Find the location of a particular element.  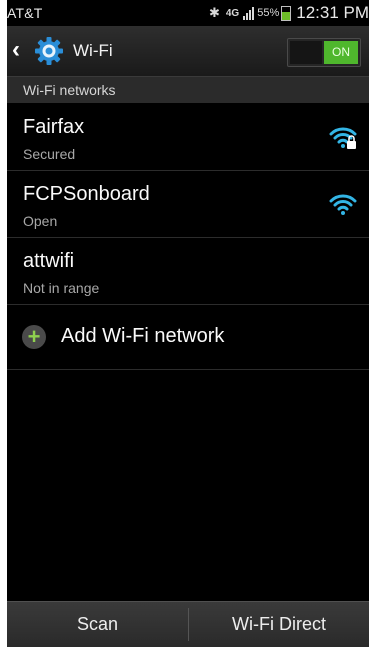

network-name: FCPSonboard is located at coordinates (86, 194).